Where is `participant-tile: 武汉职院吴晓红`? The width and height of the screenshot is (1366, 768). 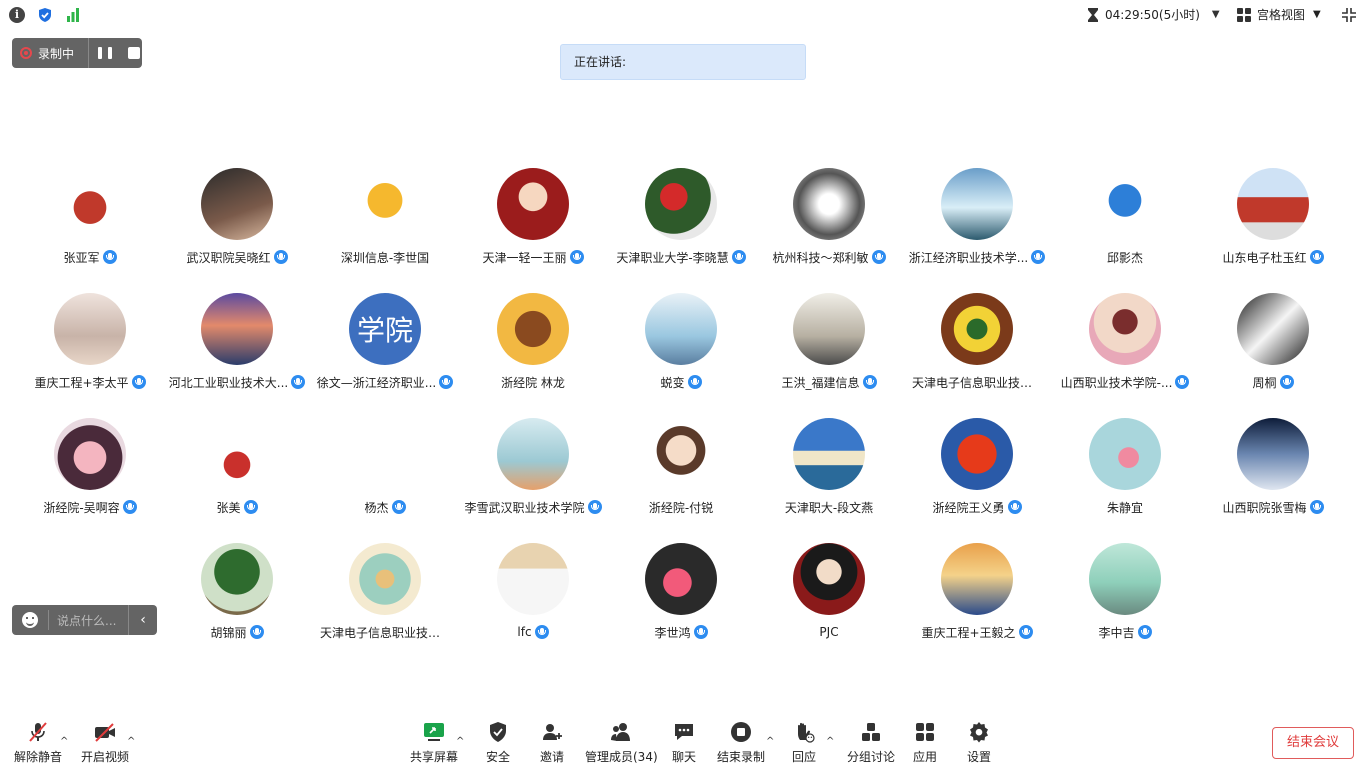 participant-tile: 武汉职院吴晓红 is located at coordinates (237, 223).